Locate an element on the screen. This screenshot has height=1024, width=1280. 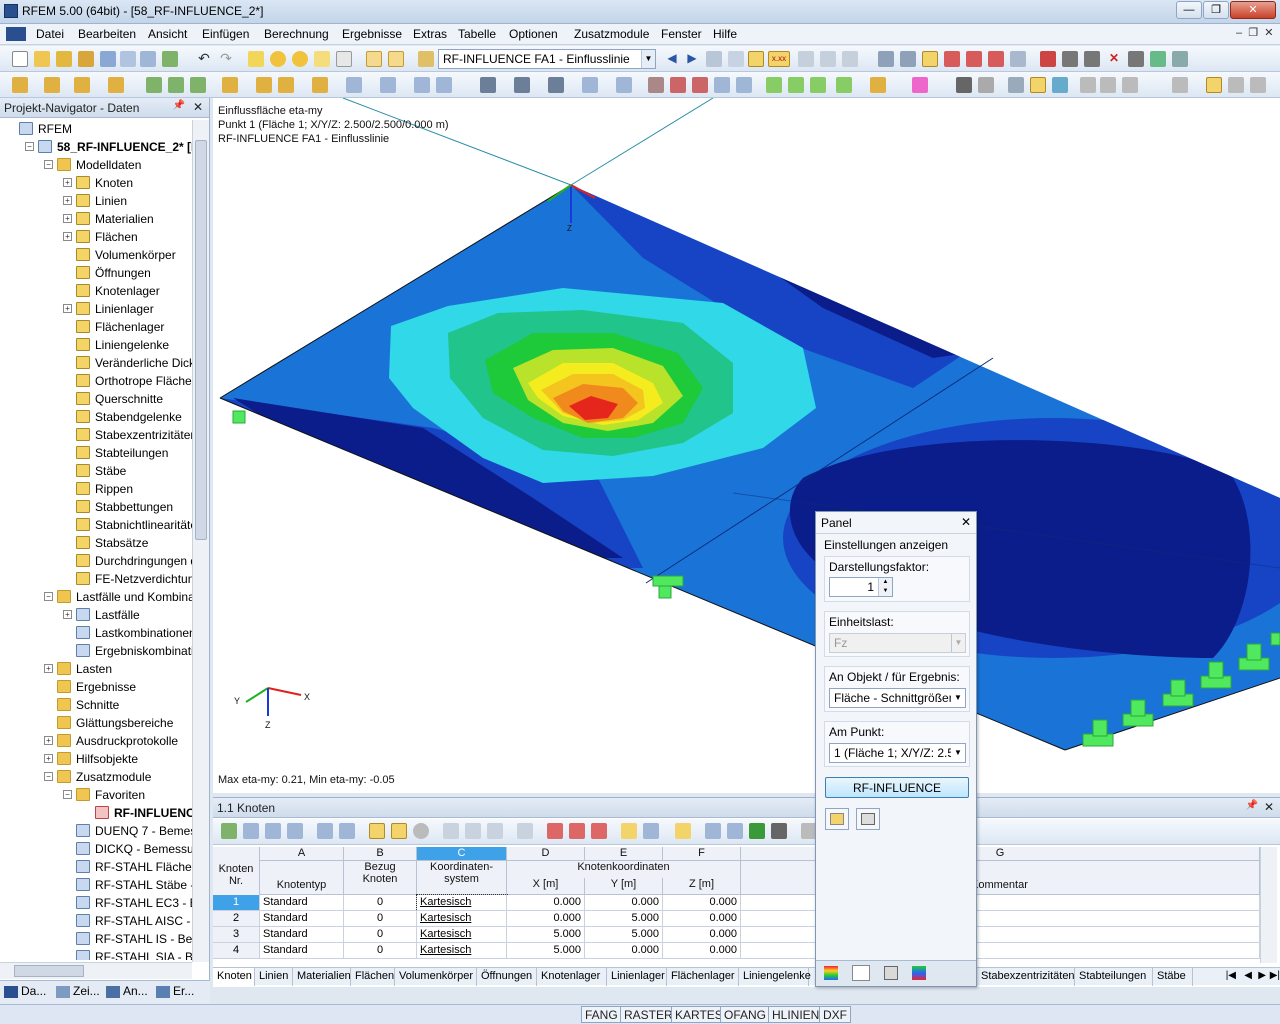
delete-icon: ✕ is located at coordinates (1114, 59).